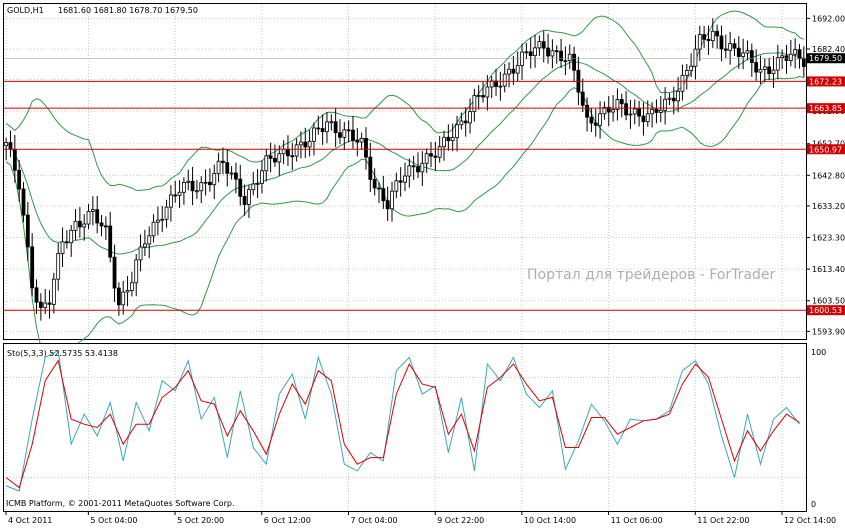  Describe the element at coordinates (825, 149) in the screenshot. I see `level-price-label: 1650.97` at that location.